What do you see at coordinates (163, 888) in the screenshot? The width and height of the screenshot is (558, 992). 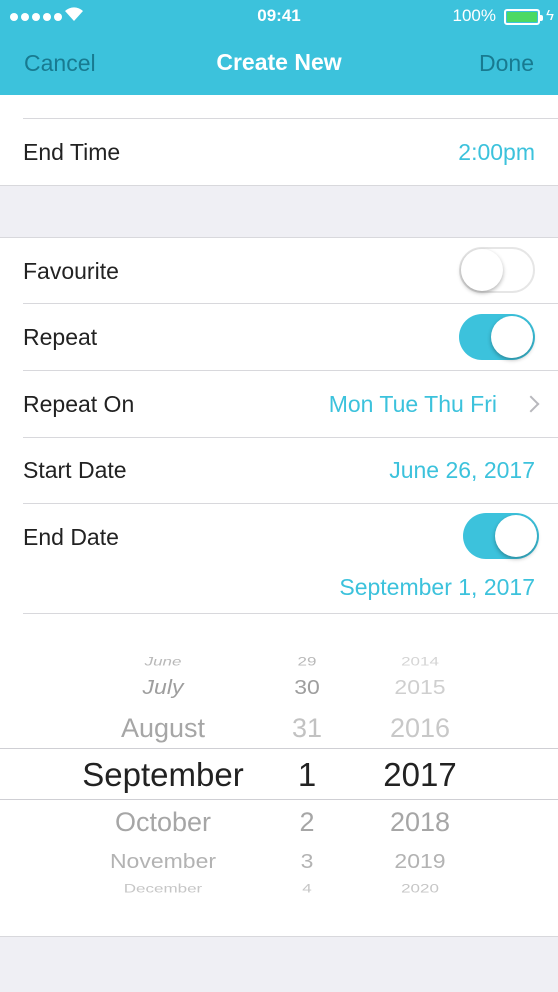 I see `picker-month-option: December` at bounding box center [163, 888].